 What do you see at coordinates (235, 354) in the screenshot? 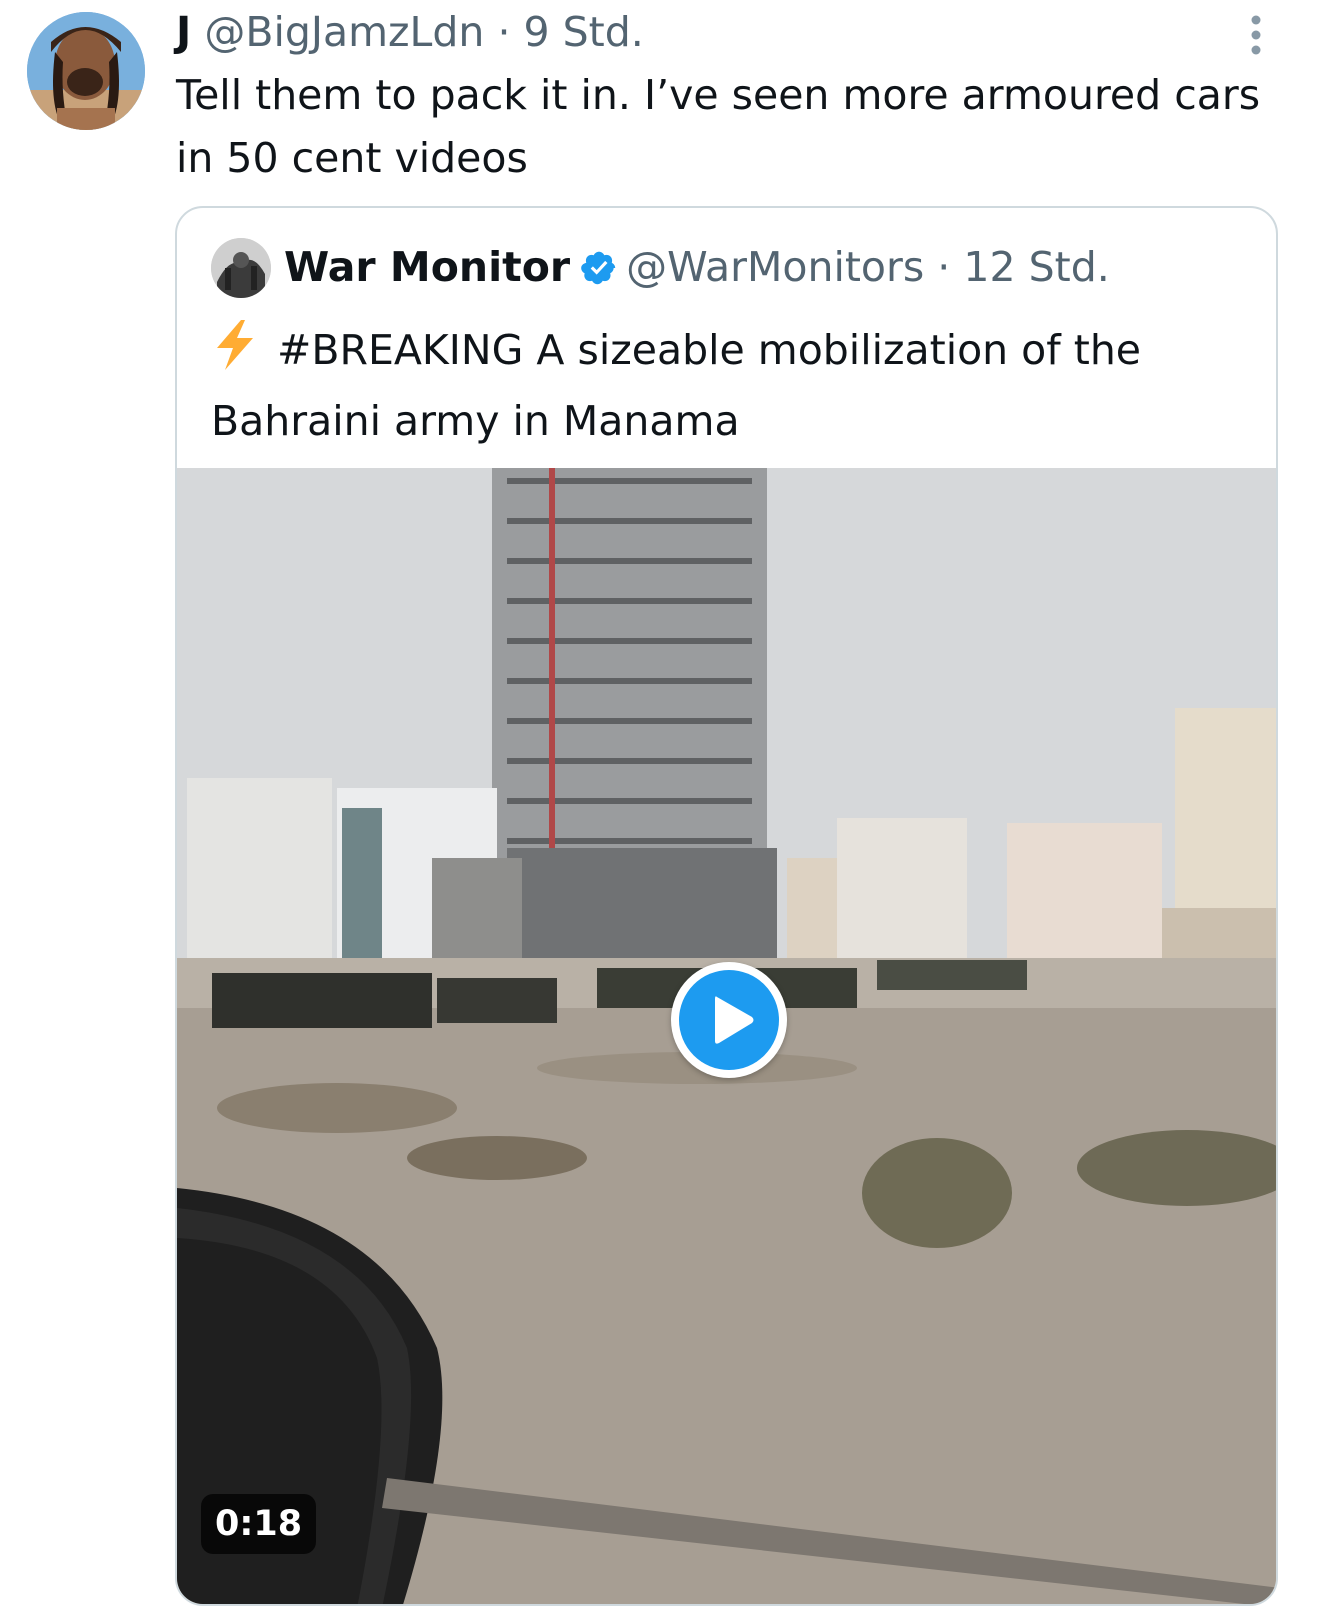
I see `lightning-bolt-icon` at bounding box center [235, 354].